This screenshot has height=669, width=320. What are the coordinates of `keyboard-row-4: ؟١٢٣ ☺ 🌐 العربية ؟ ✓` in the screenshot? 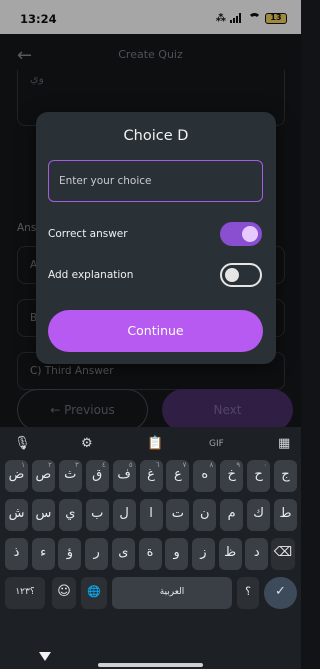 It's located at (151, 596).